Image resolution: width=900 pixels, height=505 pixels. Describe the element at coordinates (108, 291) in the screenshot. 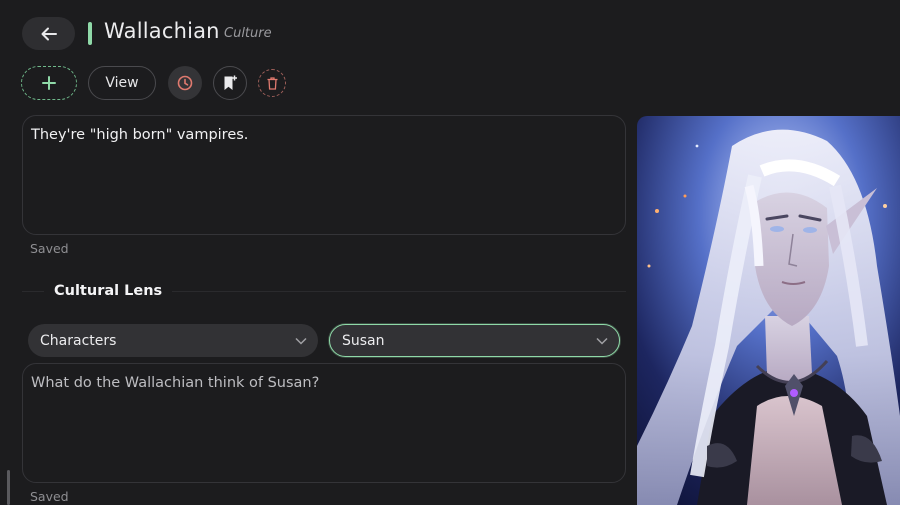

I see `cultural-lens-heading: Cultural Lens` at that location.